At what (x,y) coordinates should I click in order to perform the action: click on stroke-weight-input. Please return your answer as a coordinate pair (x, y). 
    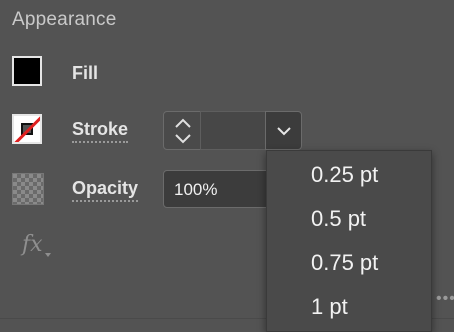
    Looking at the image, I should click on (233, 130).